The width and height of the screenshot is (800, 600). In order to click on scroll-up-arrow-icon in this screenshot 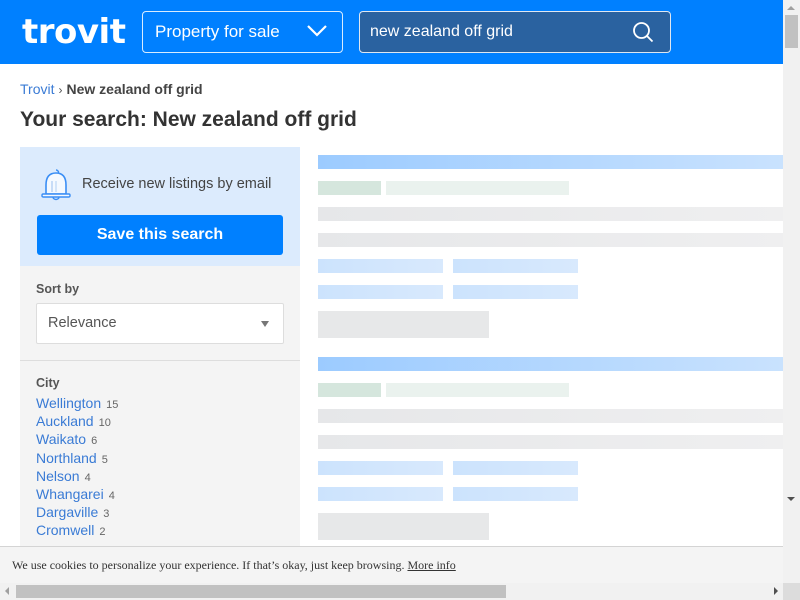, I will do `click(791, 8)`.